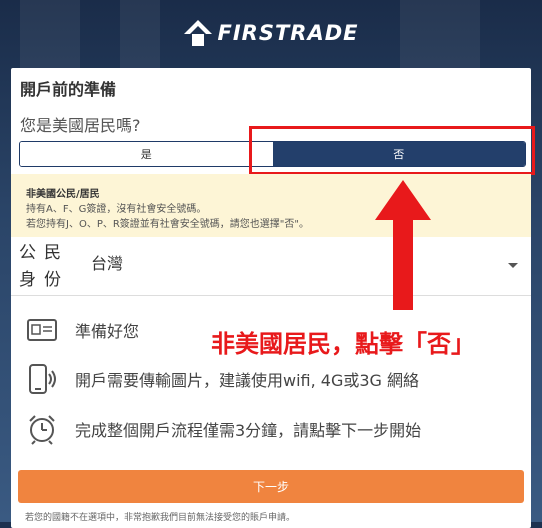 The width and height of the screenshot is (542, 528). I want to click on prep-item-time: 完成整個開戶流程僅需3分鐘，請點擊下一步開始, so click(223, 429).